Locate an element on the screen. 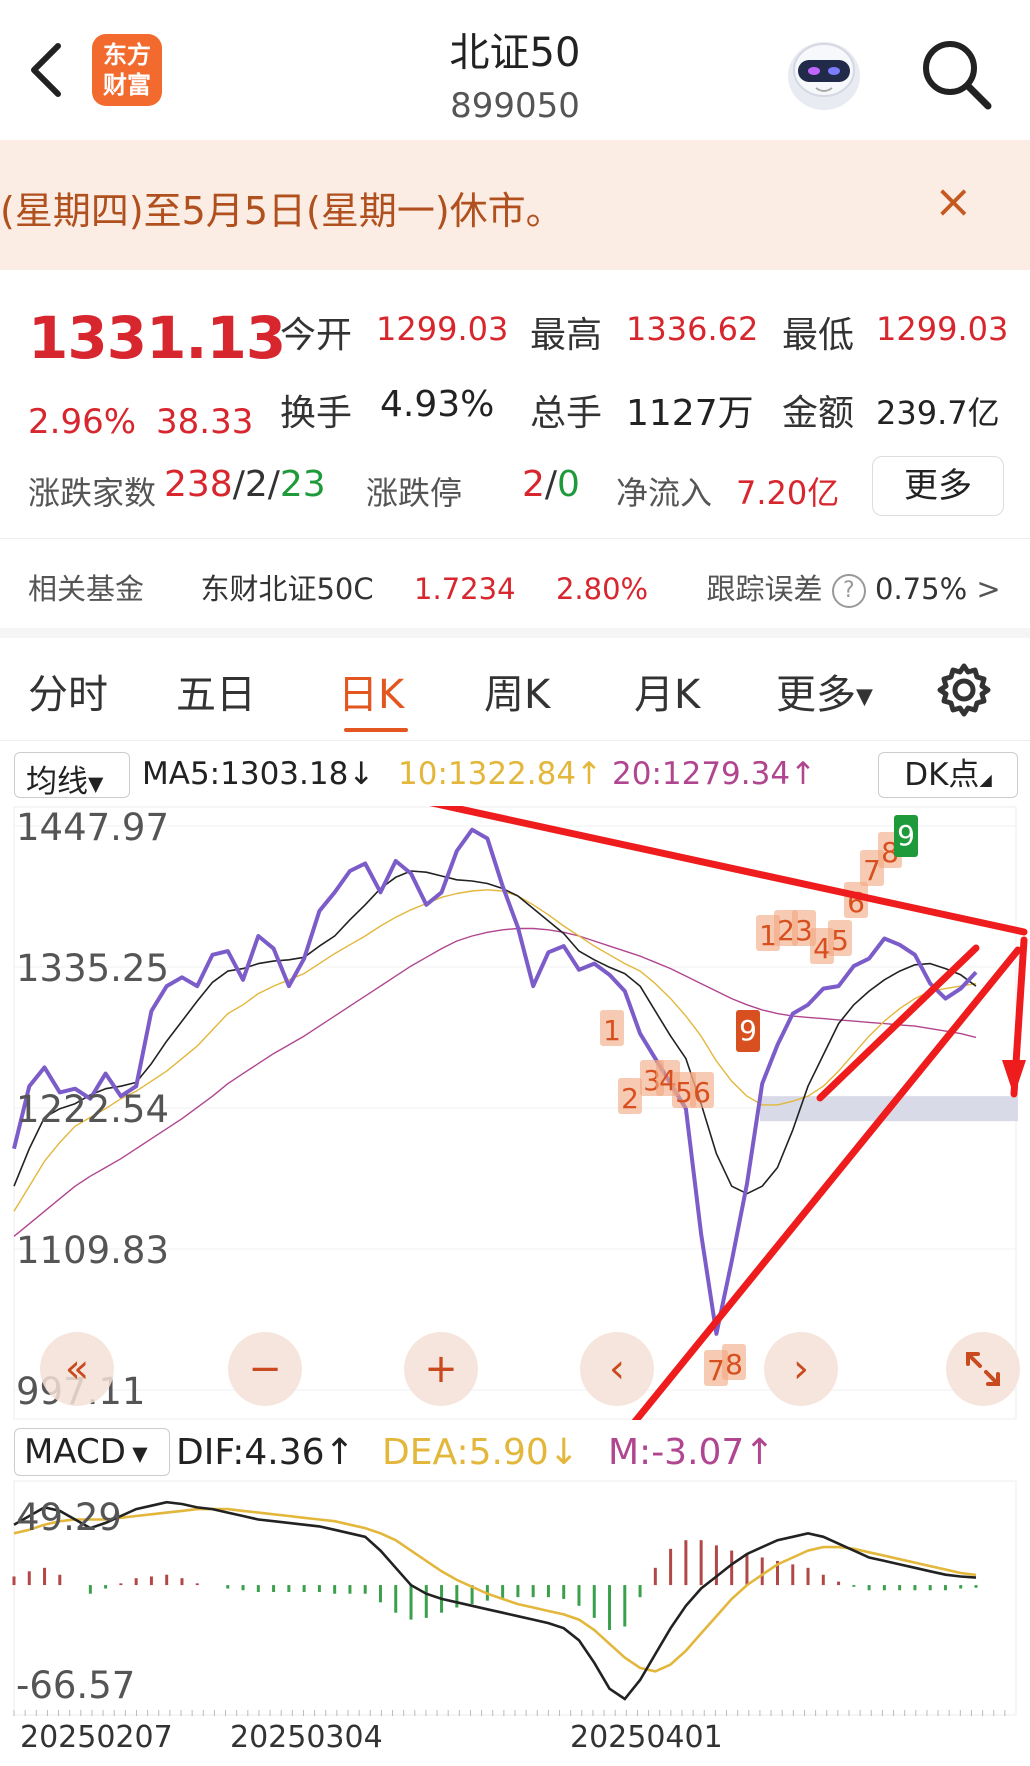 The height and width of the screenshot is (1766, 1030). dk-marker: 2 is located at coordinates (630, 1096).